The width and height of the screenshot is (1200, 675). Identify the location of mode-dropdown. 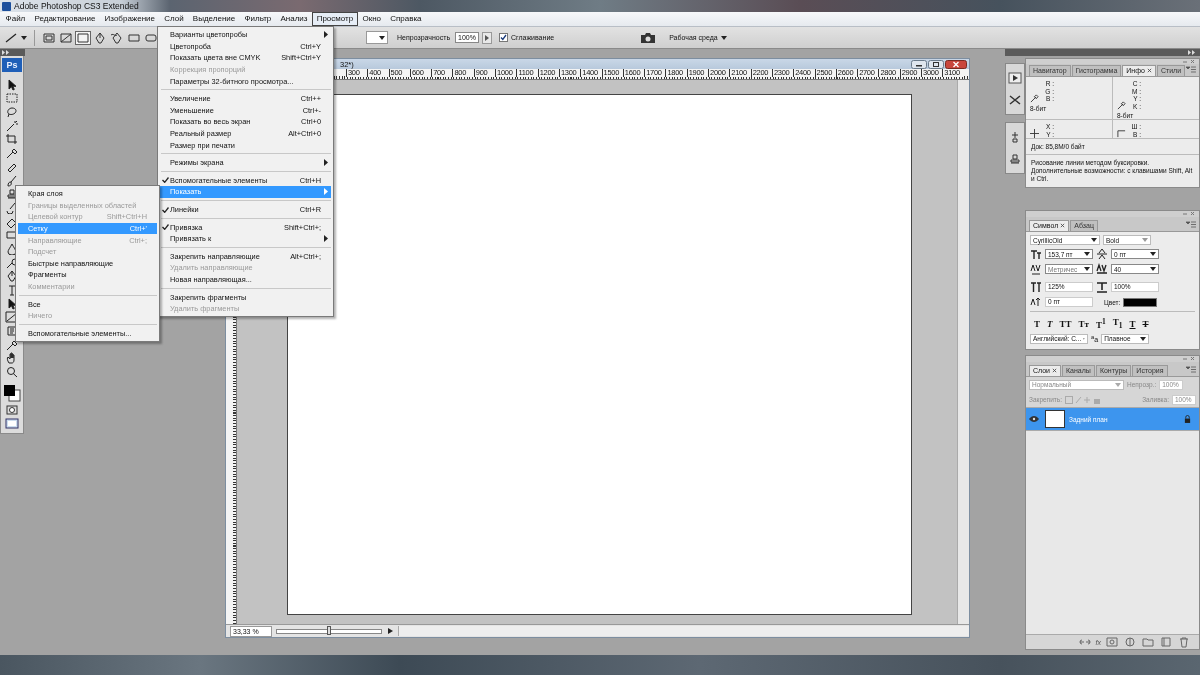
(377, 37).